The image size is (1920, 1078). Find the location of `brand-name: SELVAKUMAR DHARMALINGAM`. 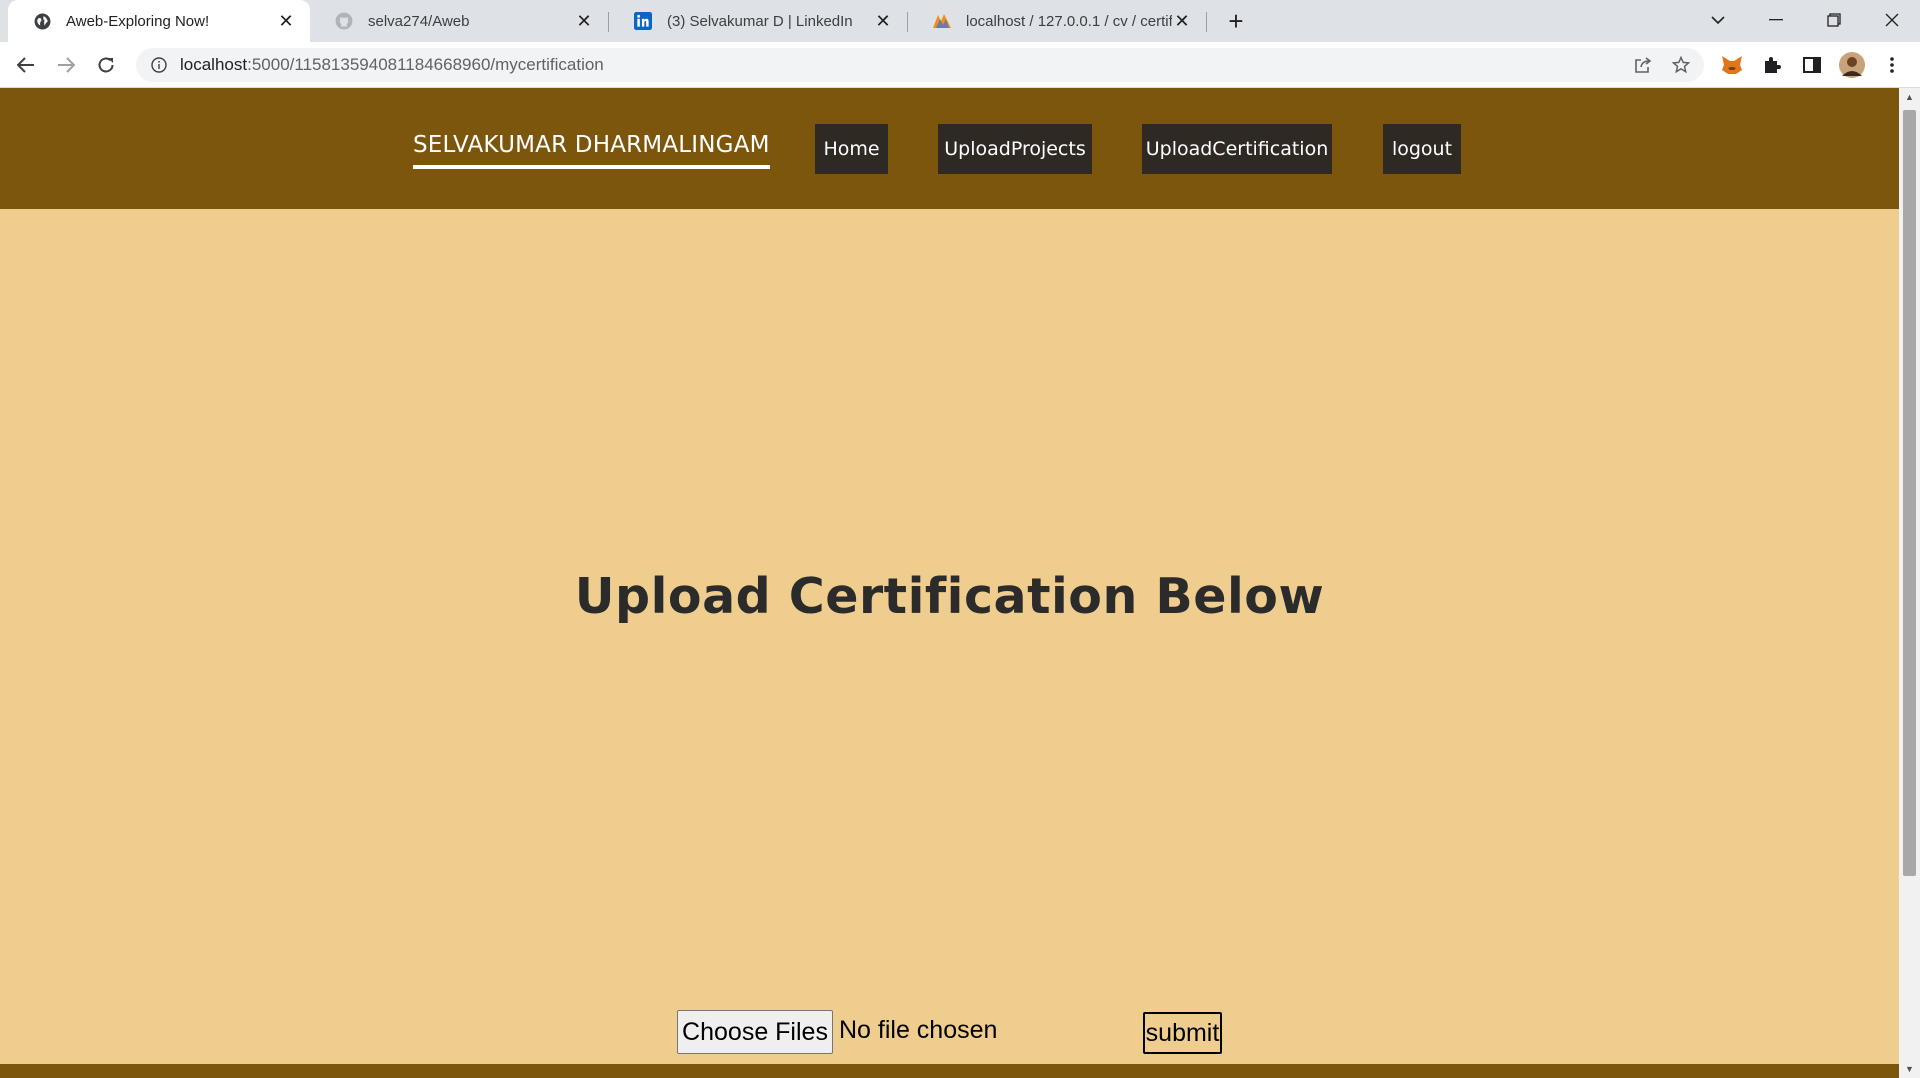

brand-name: SELVAKUMAR DHARMALINGAM is located at coordinates (591, 150).